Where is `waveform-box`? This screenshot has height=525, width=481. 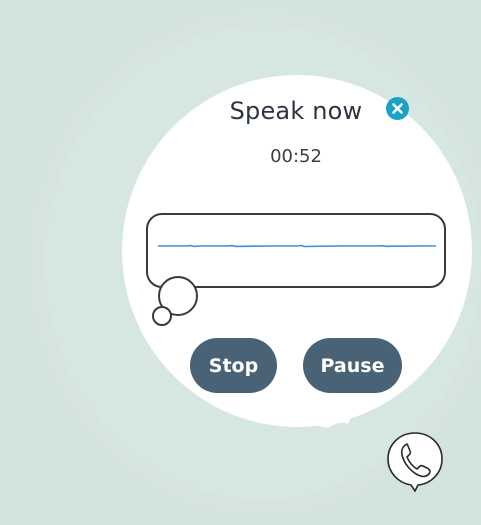 waveform-box is located at coordinates (296, 250).